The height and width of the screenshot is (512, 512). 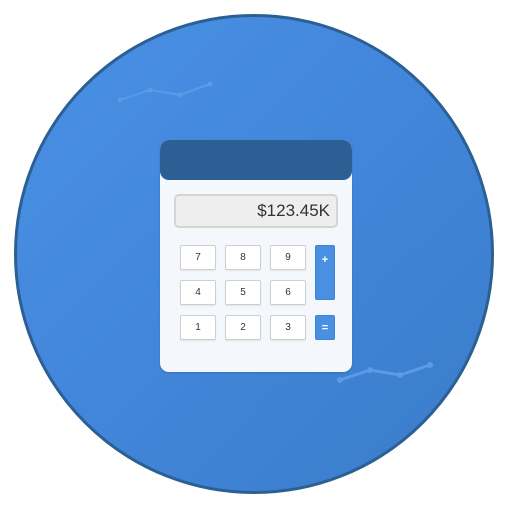 I want to click on key-9: 9, so click(x=288, y=257).